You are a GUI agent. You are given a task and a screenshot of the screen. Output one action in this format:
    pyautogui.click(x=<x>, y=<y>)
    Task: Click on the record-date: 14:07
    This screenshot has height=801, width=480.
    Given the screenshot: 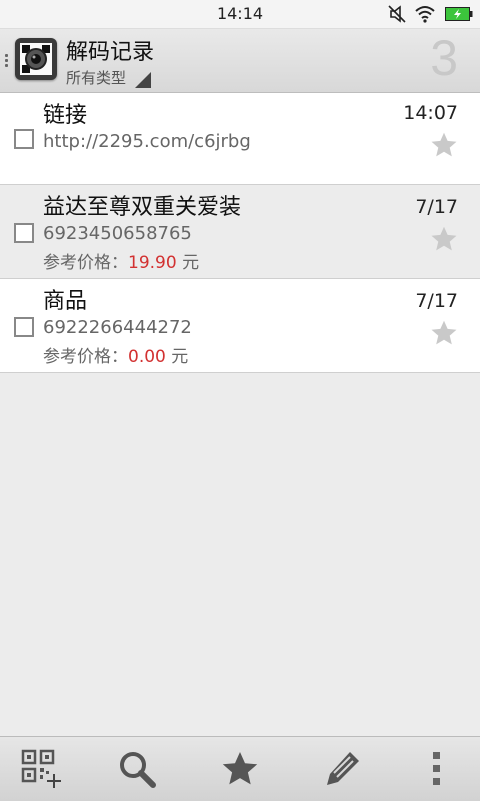 What is the action you would take?
    pyautogui.click(x=430, y=113)
    